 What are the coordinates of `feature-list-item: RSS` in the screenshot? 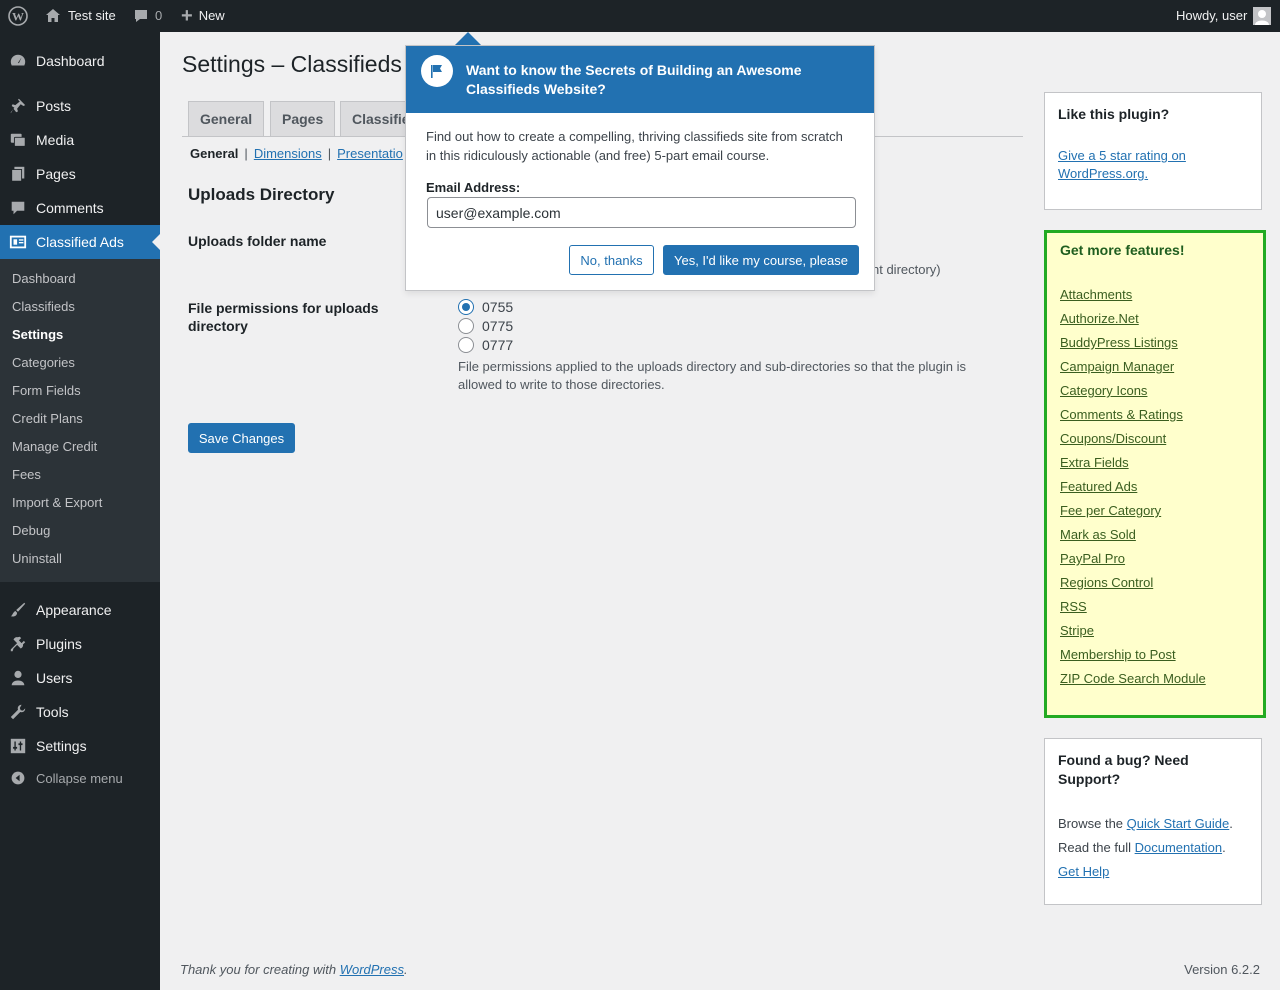 It's located at (1155, 607).